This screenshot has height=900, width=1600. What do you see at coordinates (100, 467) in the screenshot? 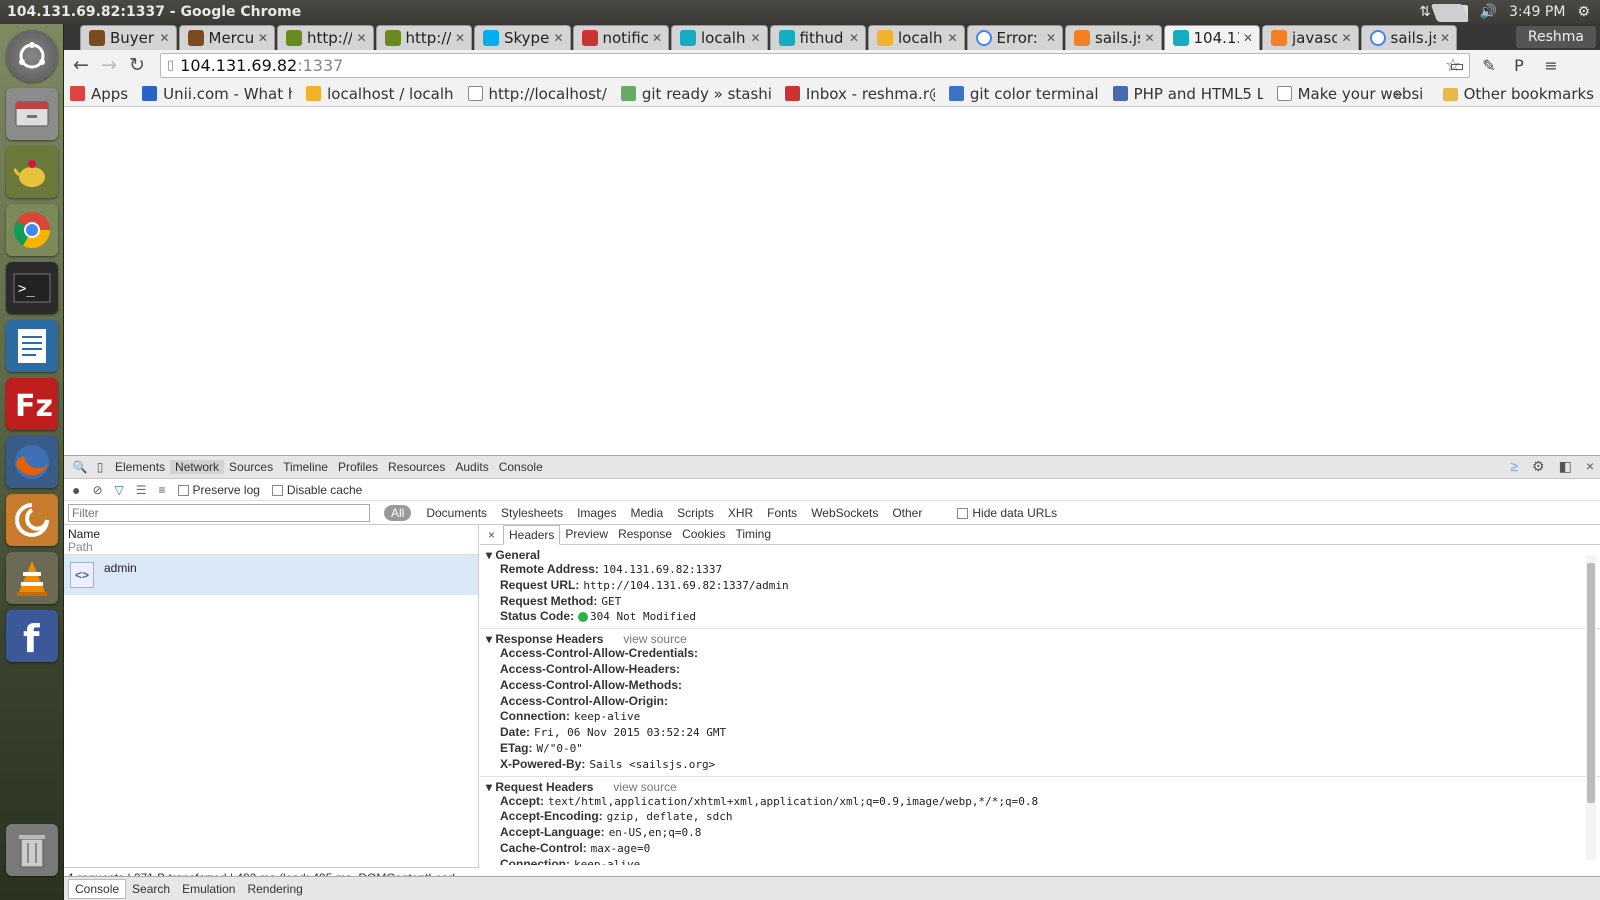
I see `device-mode-icon: ▯` at bounding box center [100, 467].